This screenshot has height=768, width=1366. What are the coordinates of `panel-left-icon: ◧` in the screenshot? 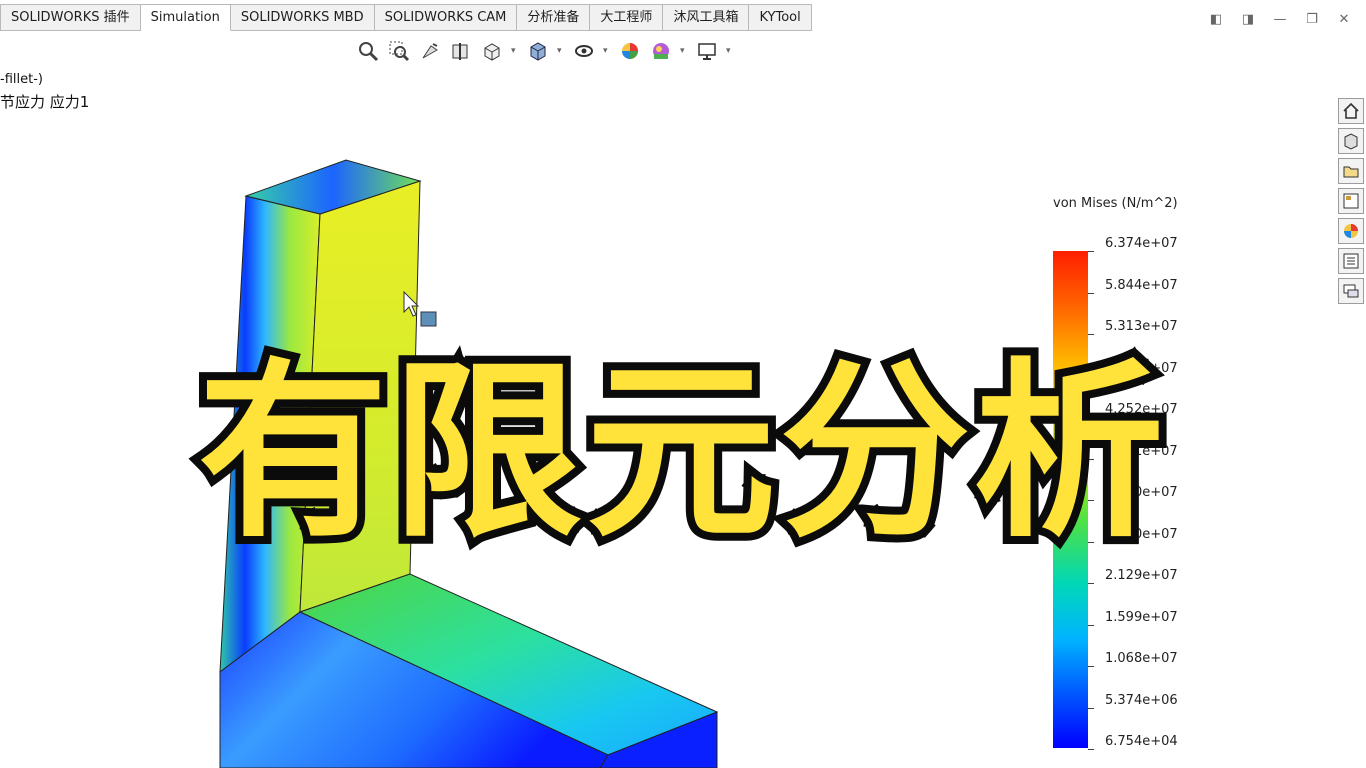 It's located at (1216, 20).